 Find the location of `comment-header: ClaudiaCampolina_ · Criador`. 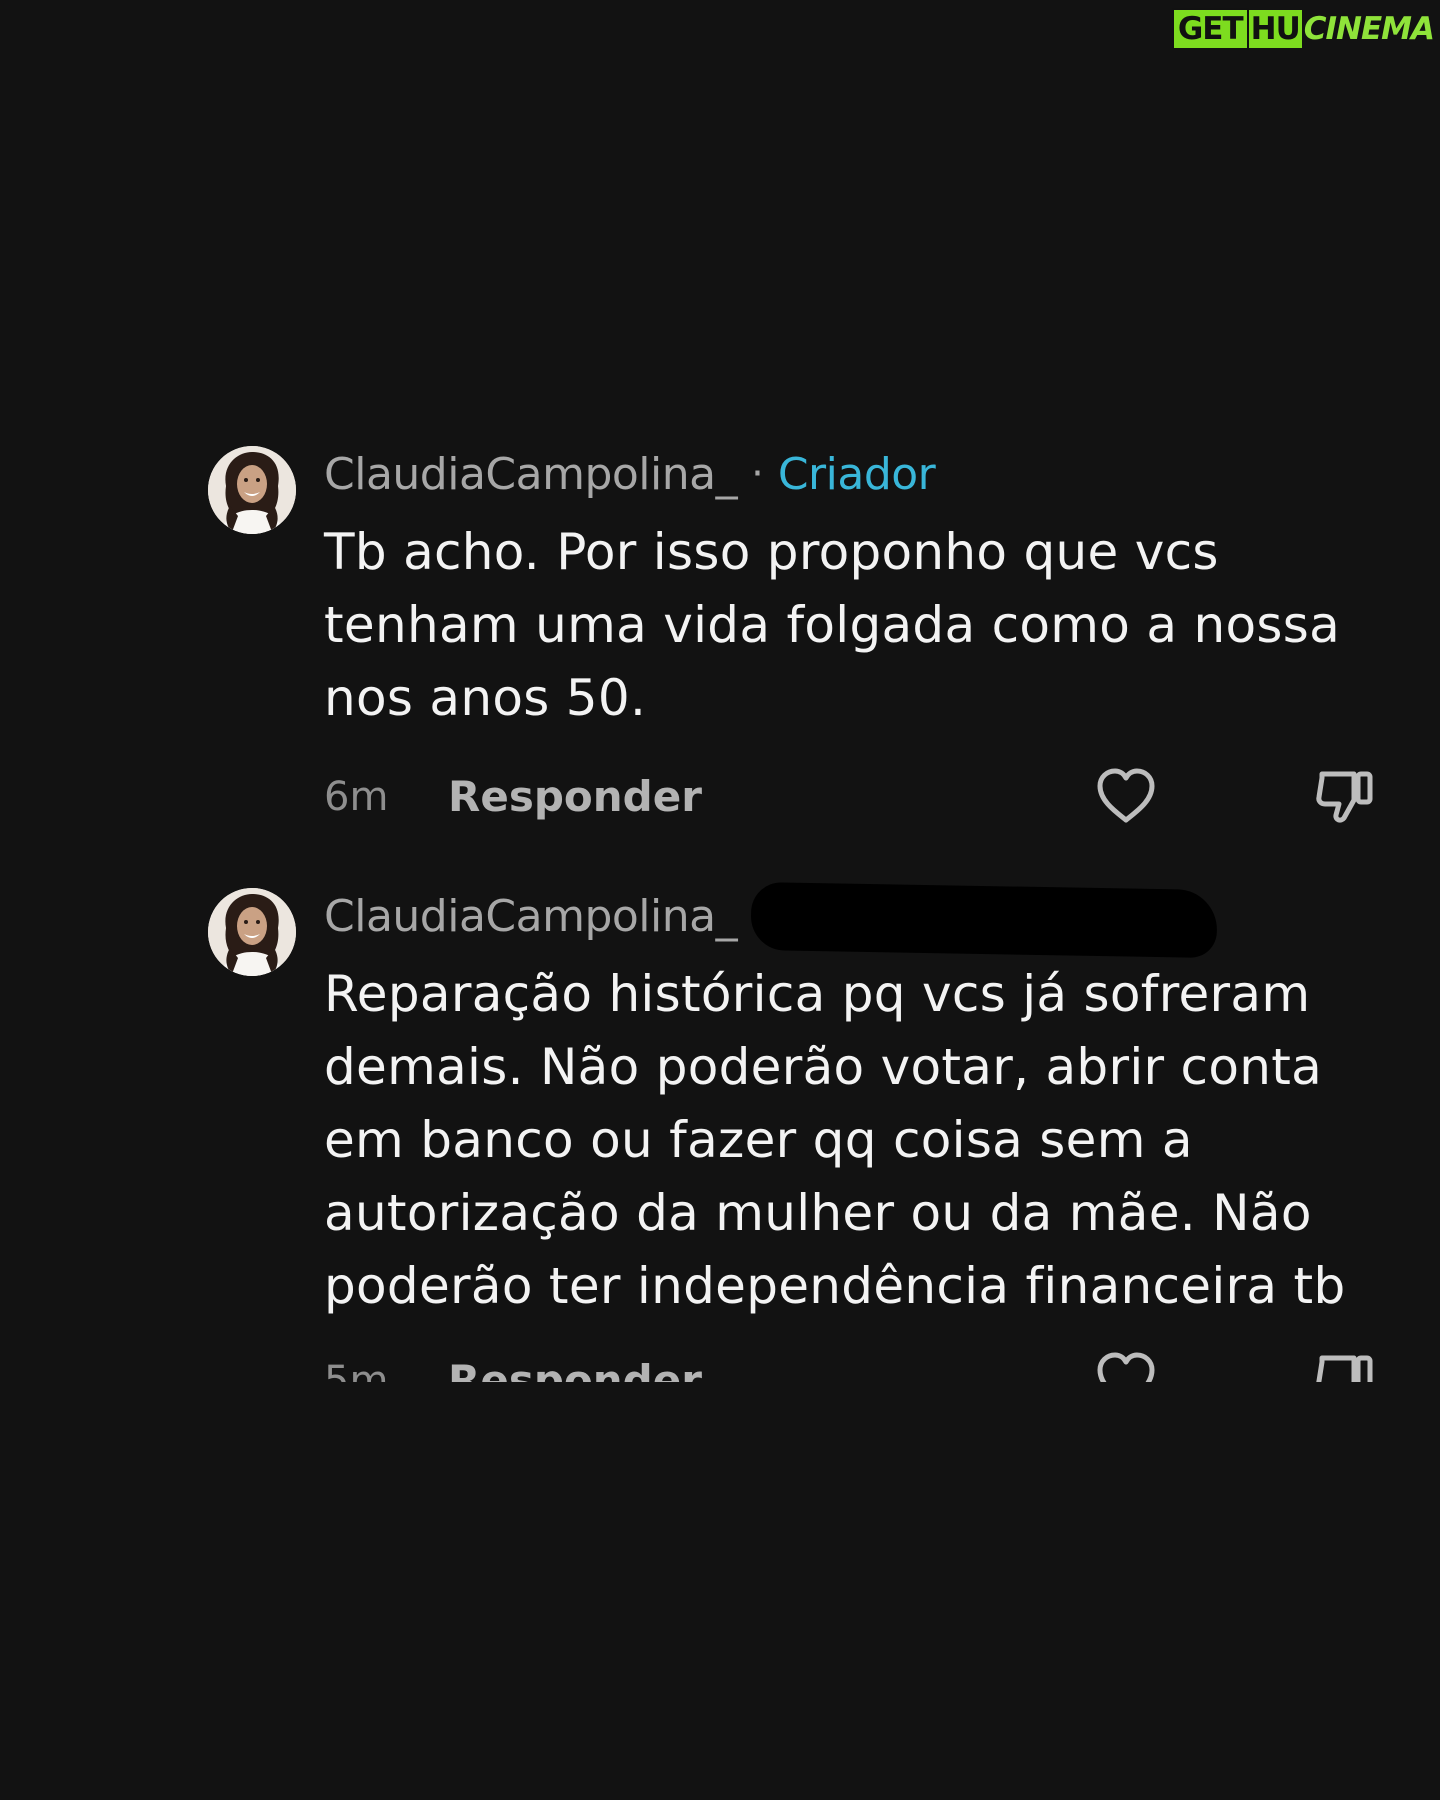

comment-header: ClaudiaCampolina_ · Criador is located at coordinates (630, 474).